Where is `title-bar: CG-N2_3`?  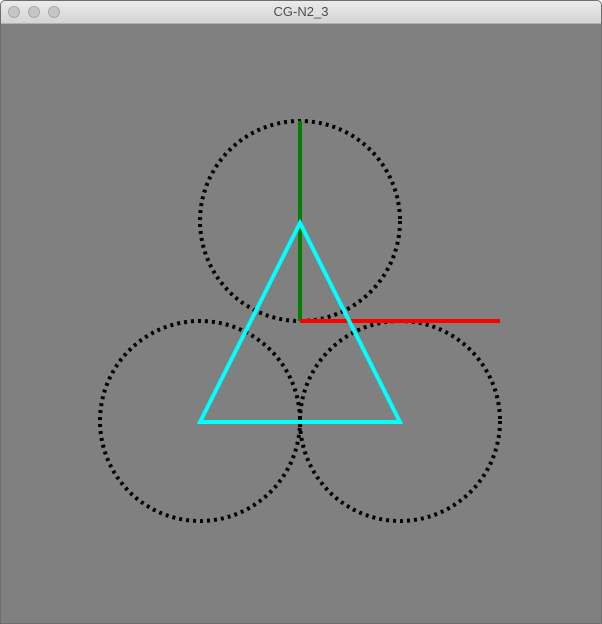
title-bar: CG-N2_3 is located at coordinates (301, 12).